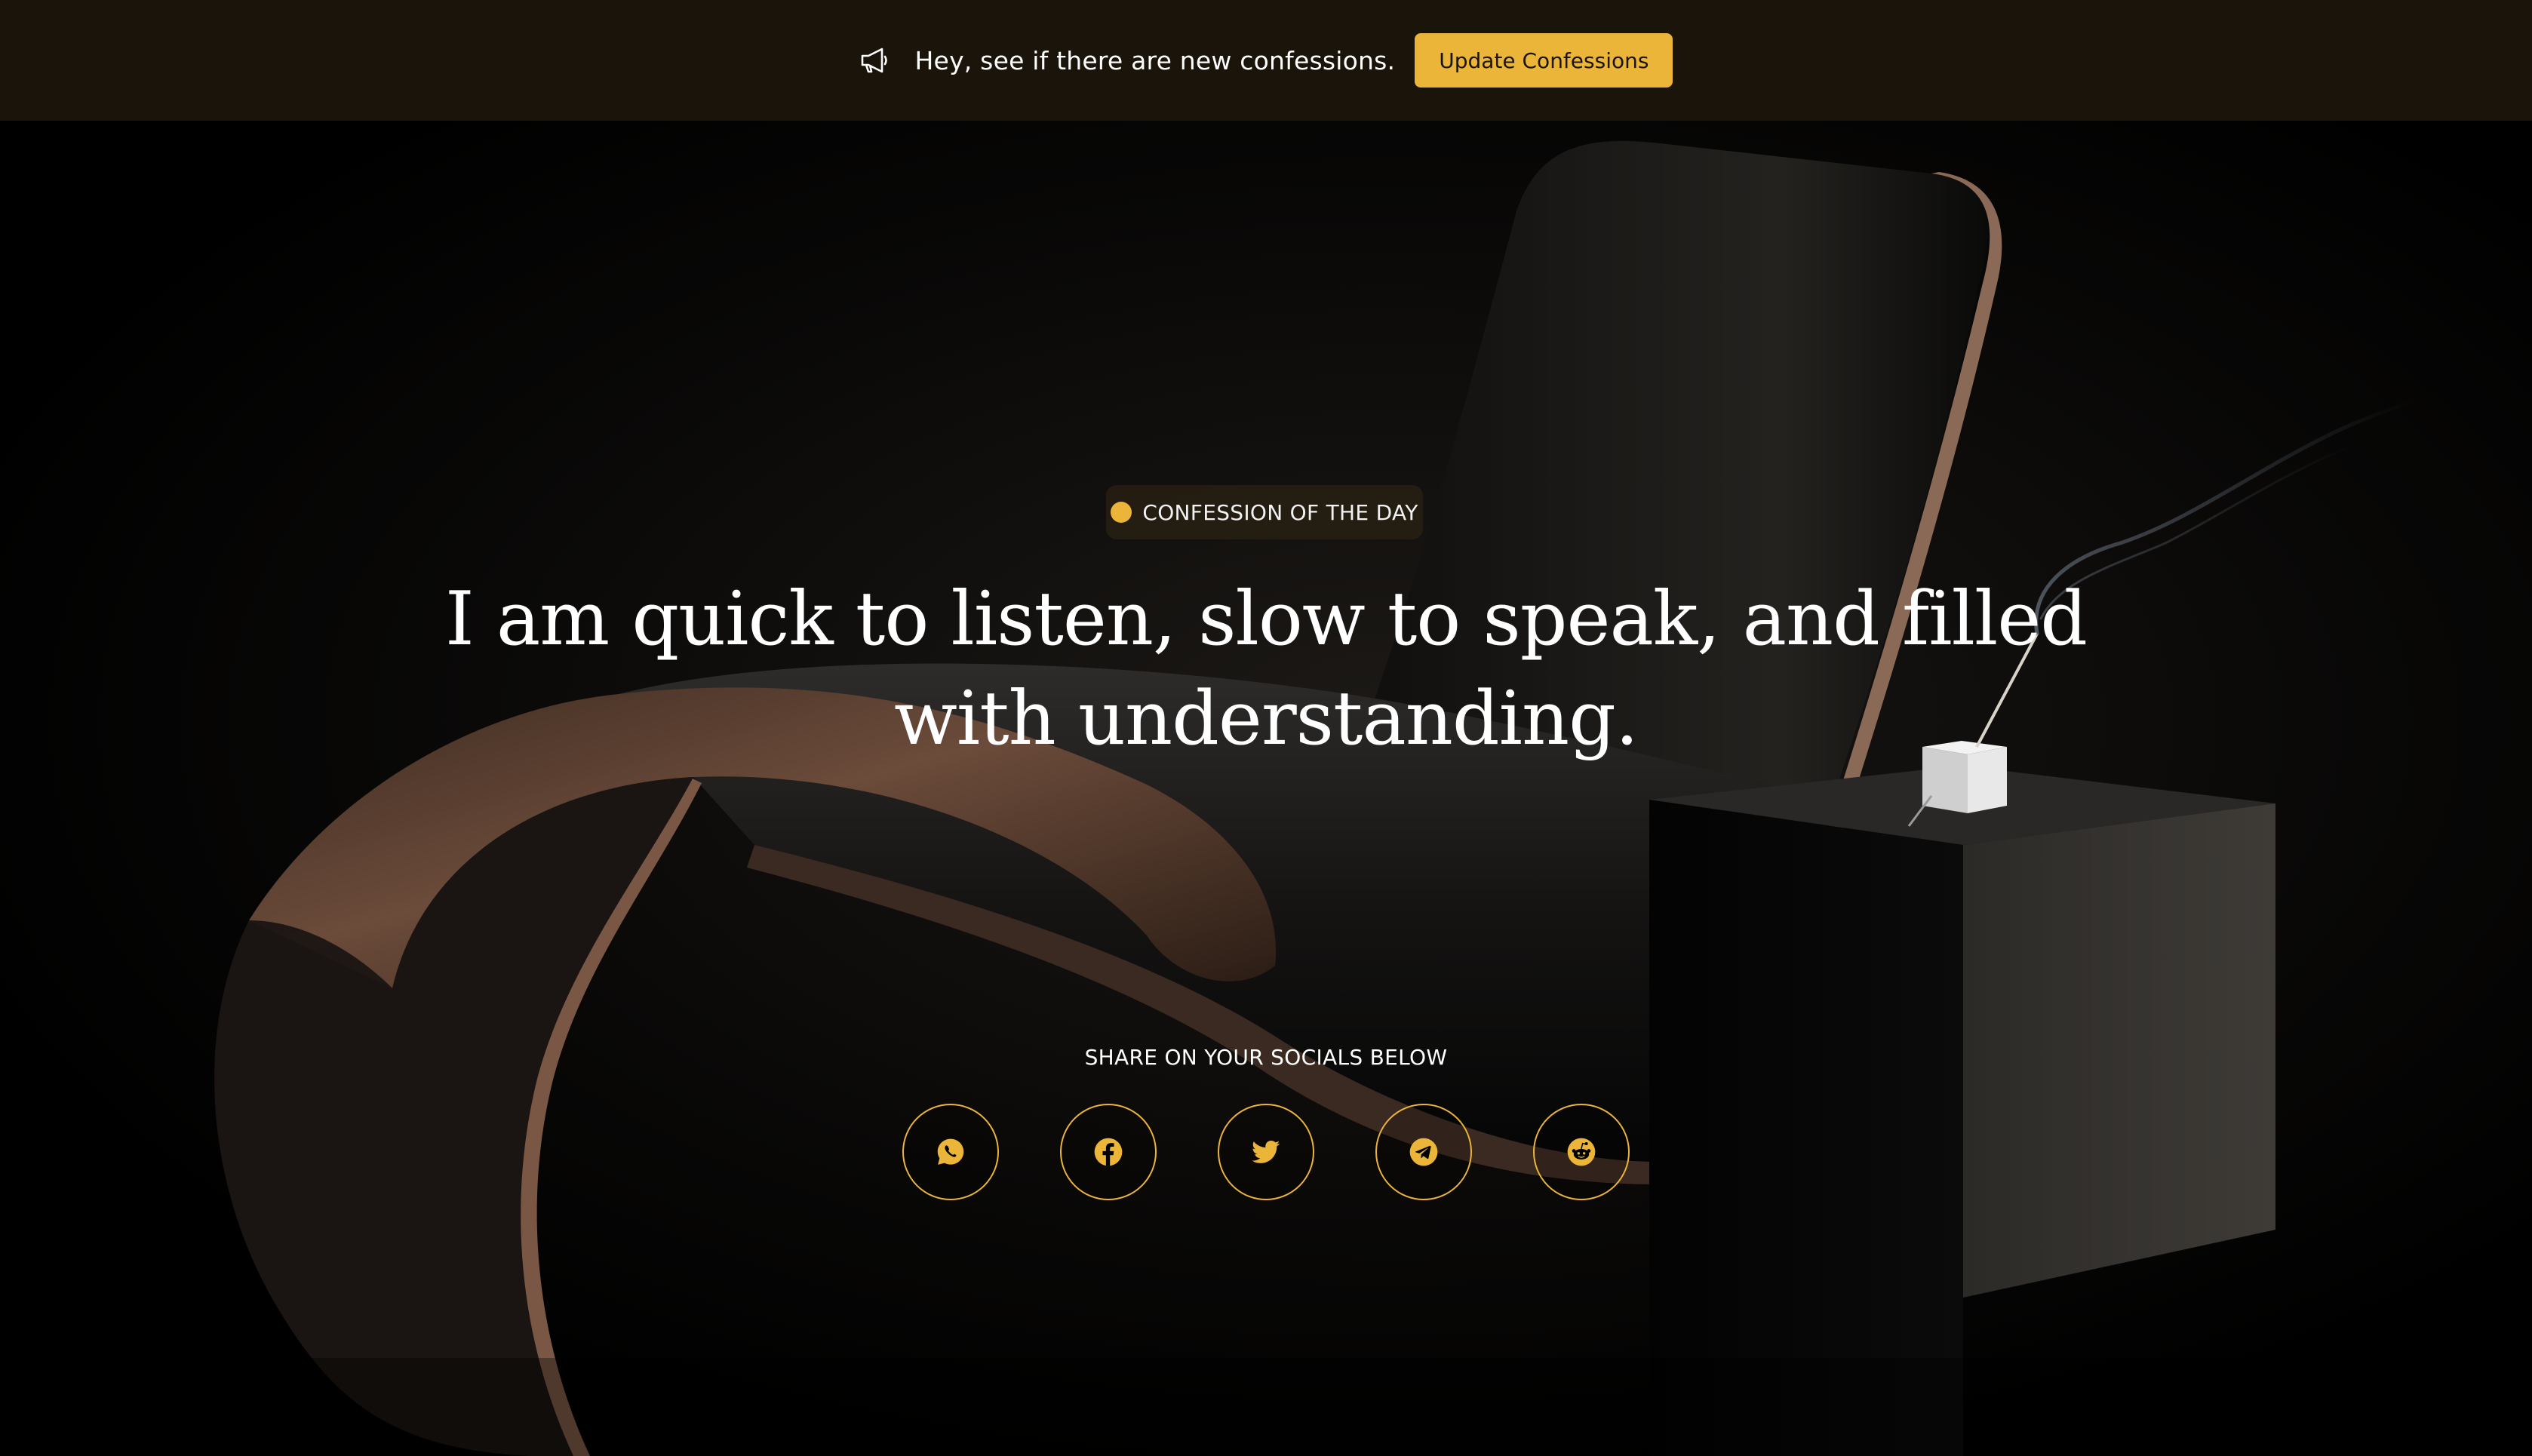  I want to click on announcement-text: Hey, see if there are new confessions., so click(1155, 60).